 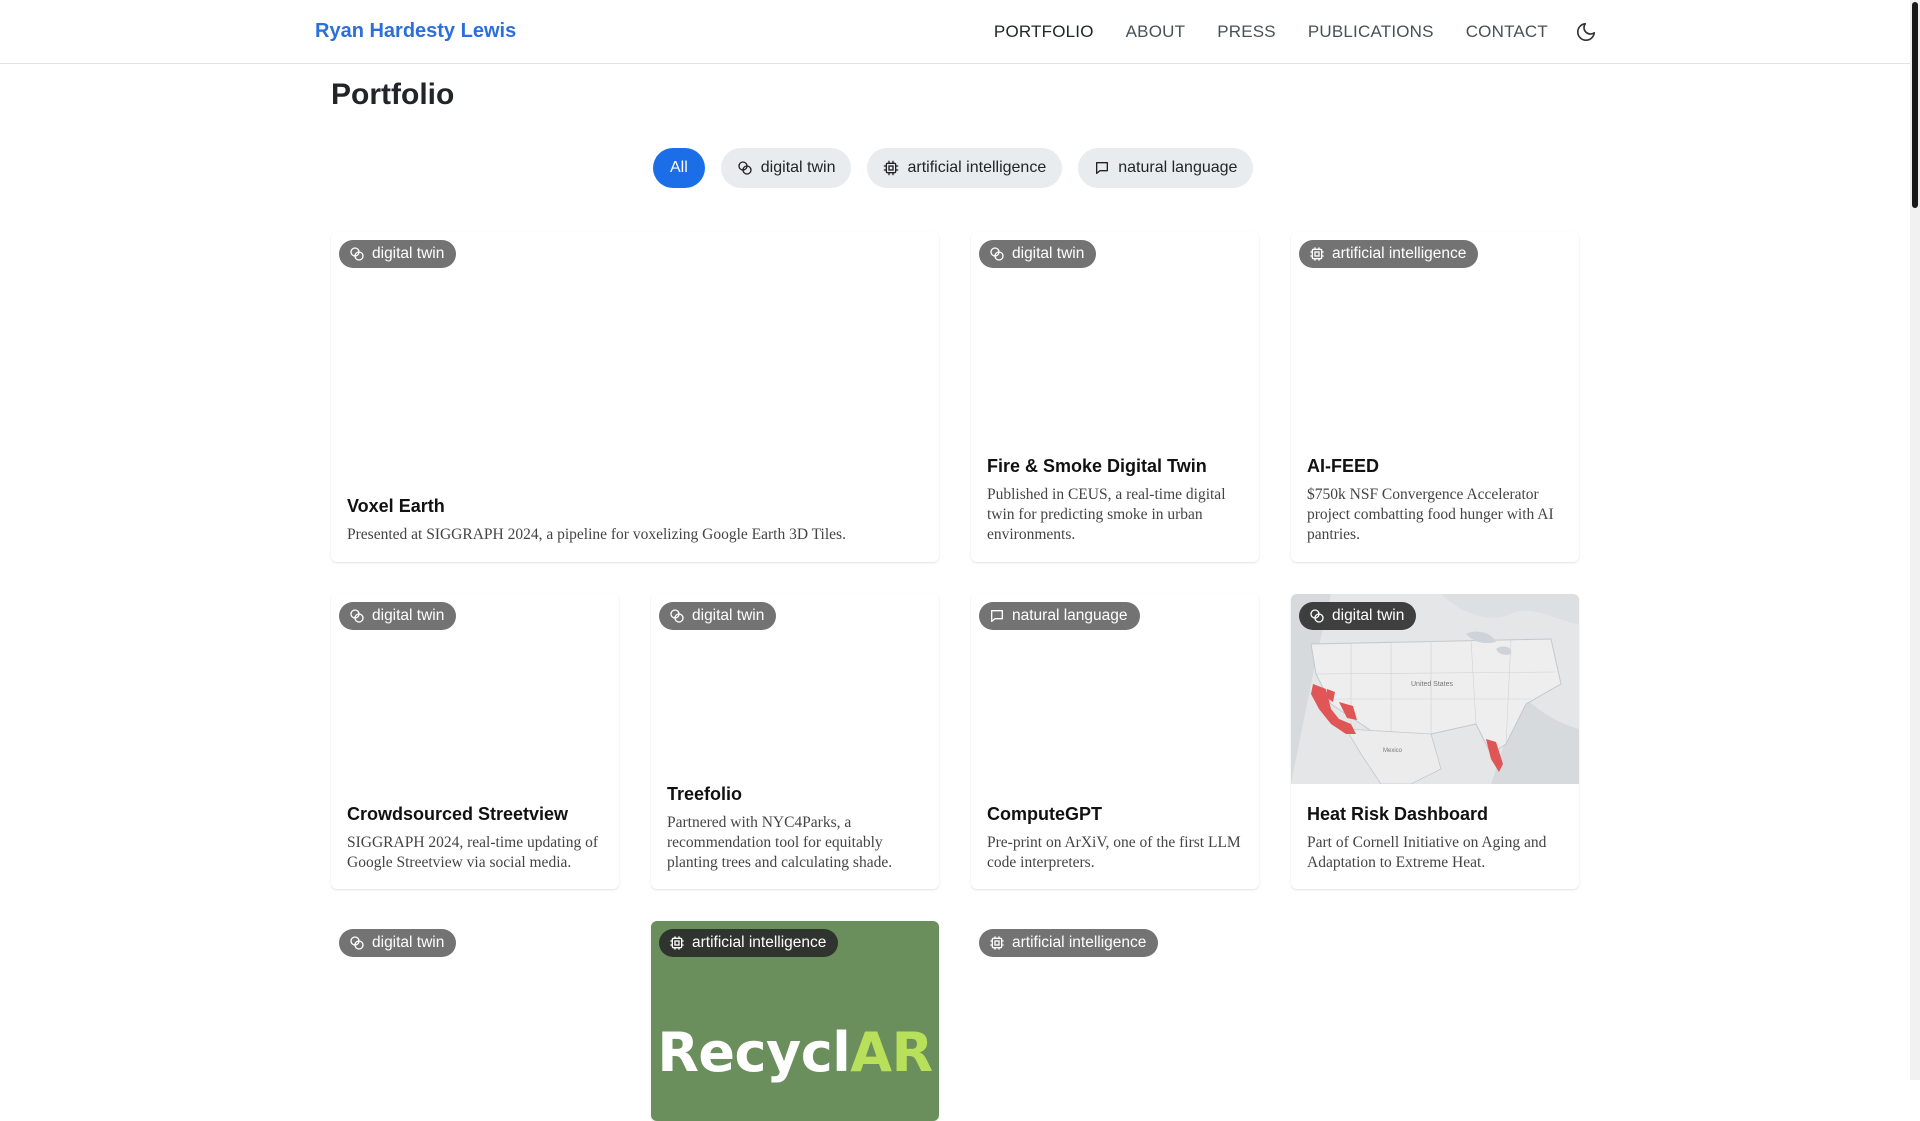 I want to click on filter-all-button: All, so click(x=679, y=168).